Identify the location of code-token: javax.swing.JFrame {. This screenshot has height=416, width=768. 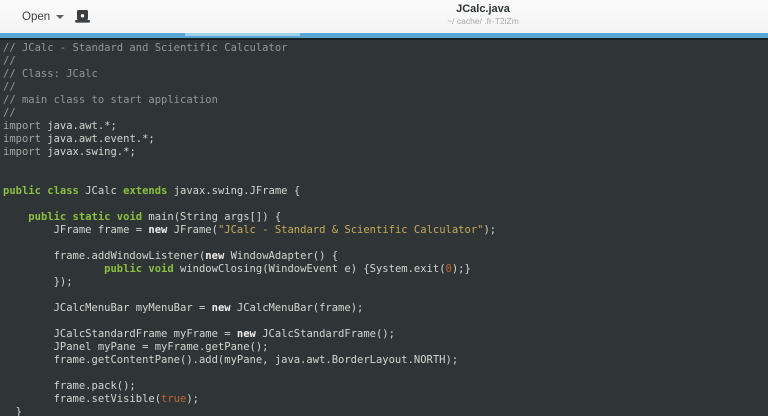
(234, 191).